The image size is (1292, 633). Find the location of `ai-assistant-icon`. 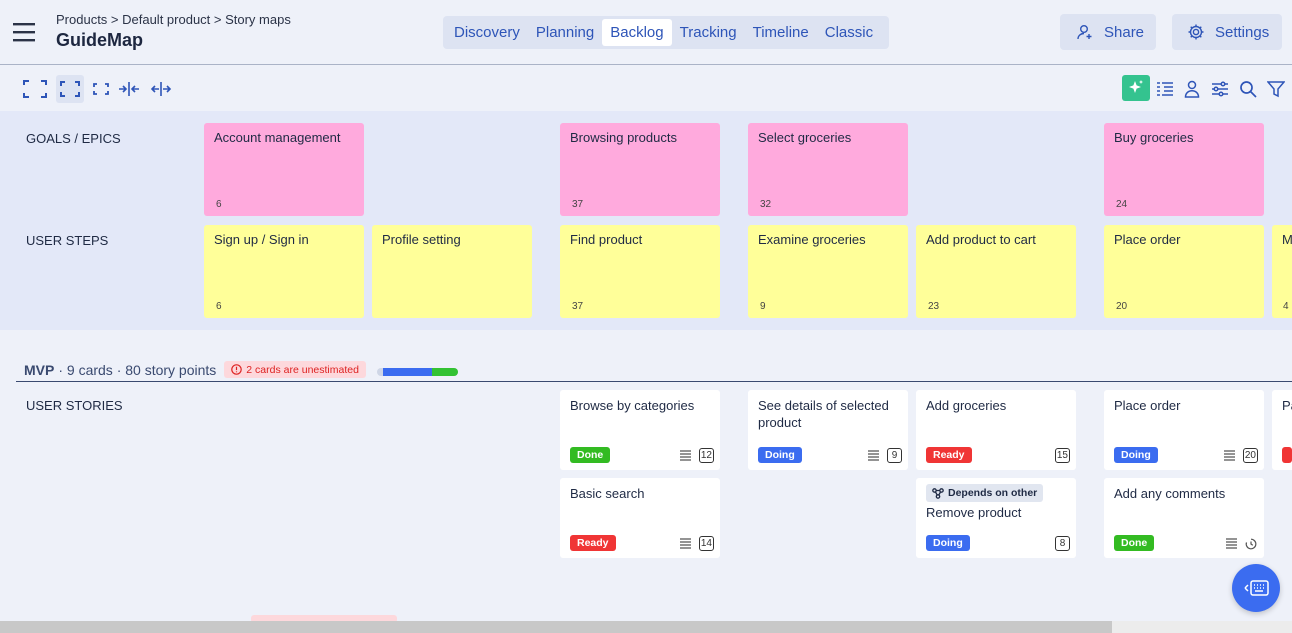

ai-assistant-icon is located at coordinates (1136, 88).